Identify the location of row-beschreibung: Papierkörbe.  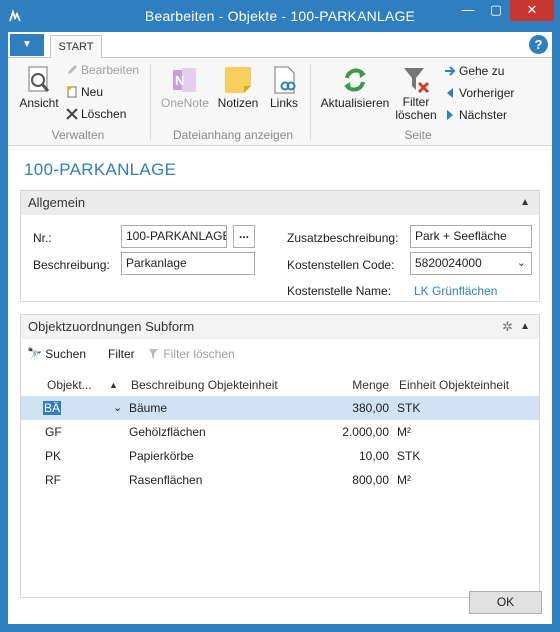
(161, 456).